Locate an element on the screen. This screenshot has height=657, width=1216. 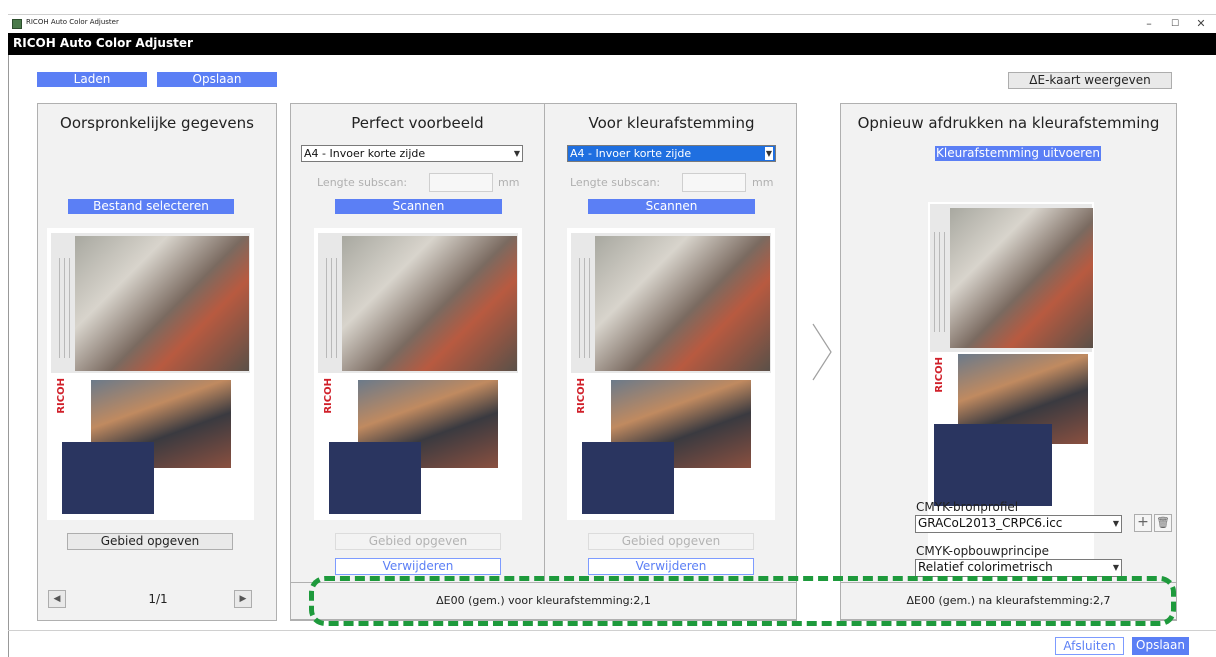
original-specify-area-button: Gebied opgeven is located at coordinates (150, 541).